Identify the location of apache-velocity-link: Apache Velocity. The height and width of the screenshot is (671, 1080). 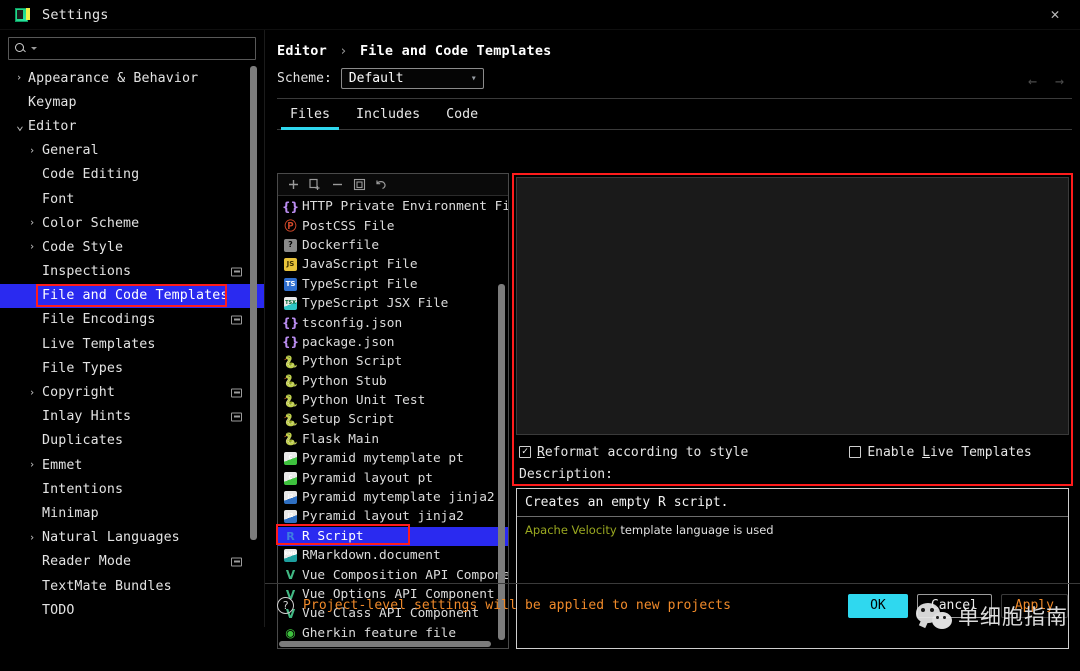
(571, 530).